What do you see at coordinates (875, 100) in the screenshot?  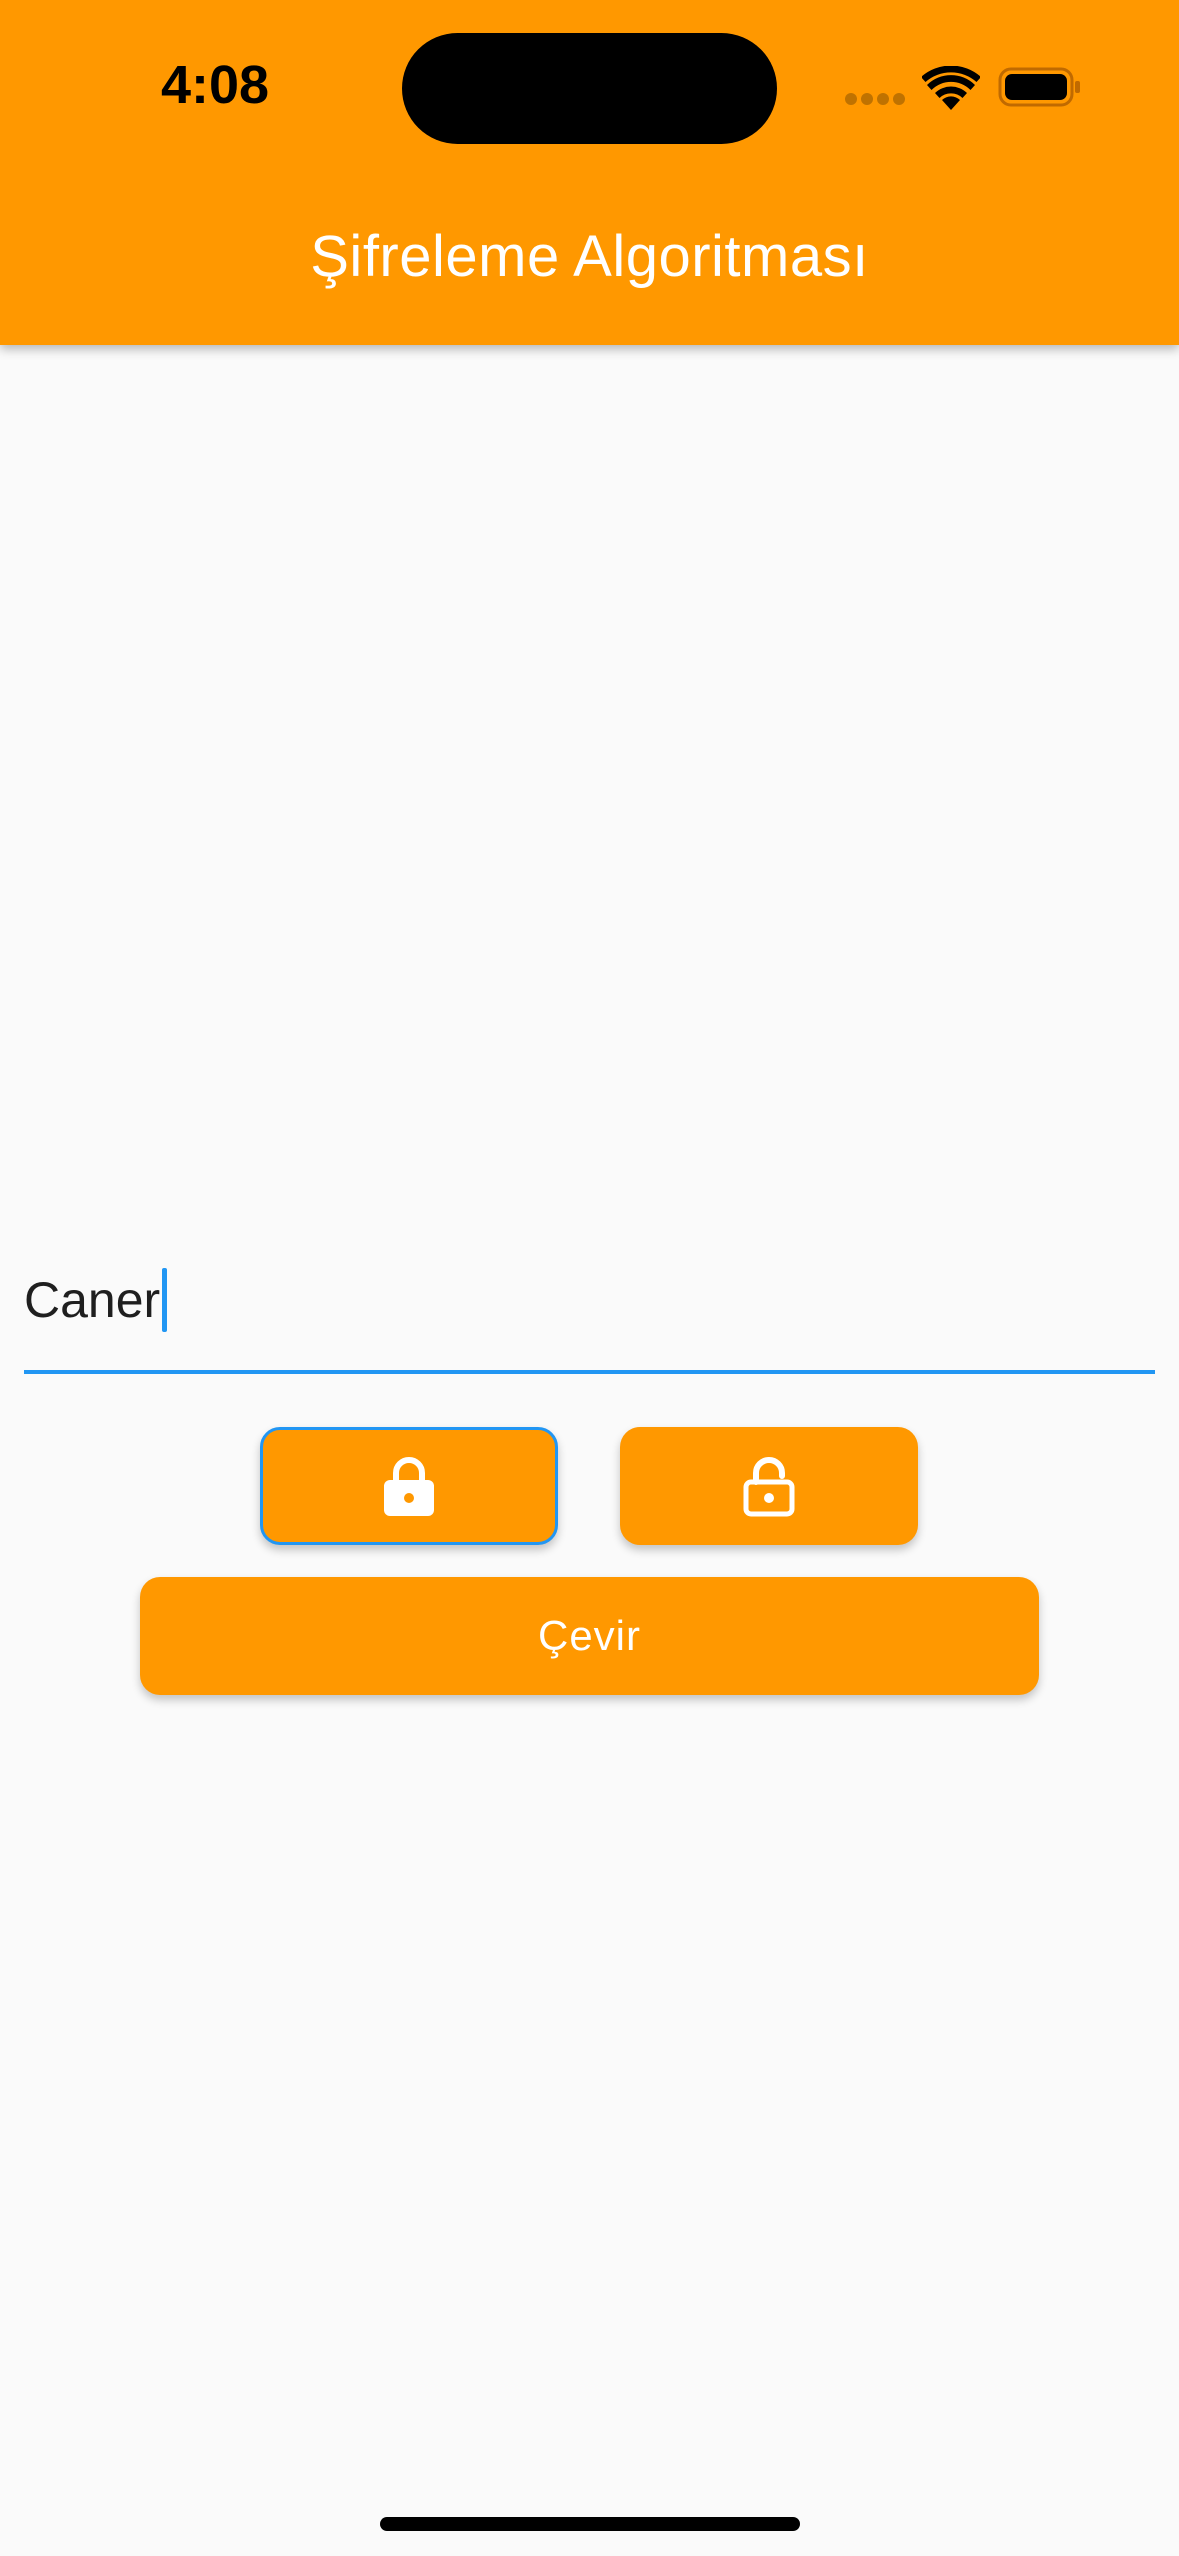 I see `cellular-signal-icon` at bounding box center [875, 100].